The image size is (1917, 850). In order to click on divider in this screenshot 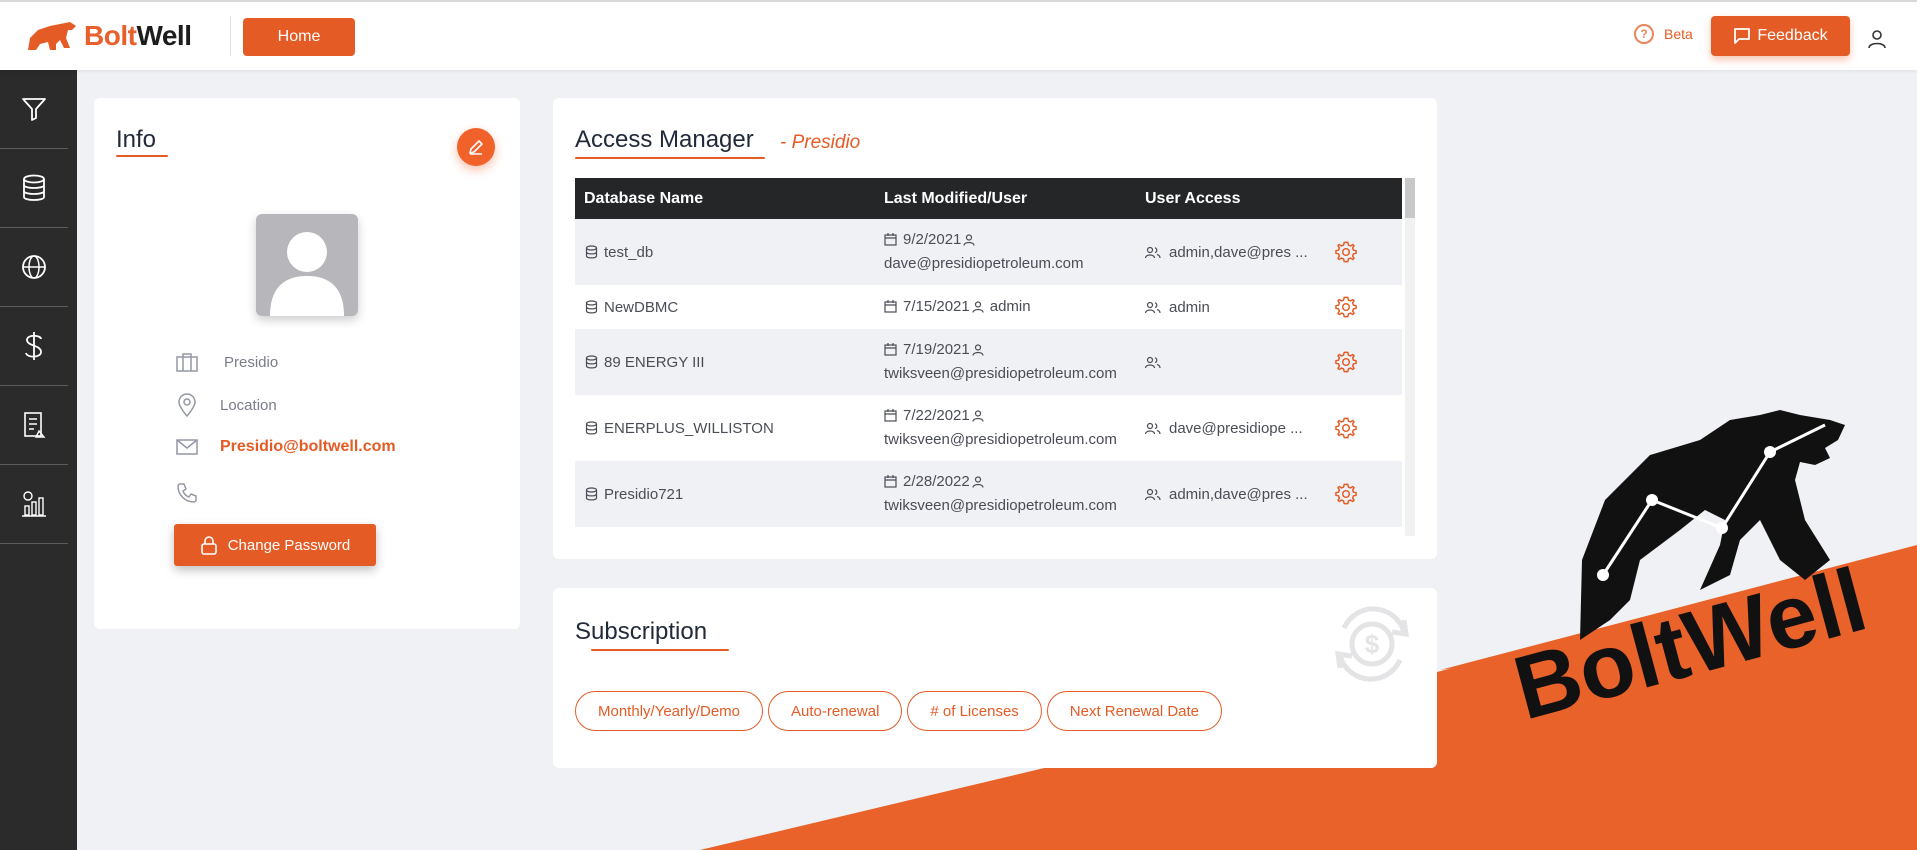, I will do `click(230, 36)`.